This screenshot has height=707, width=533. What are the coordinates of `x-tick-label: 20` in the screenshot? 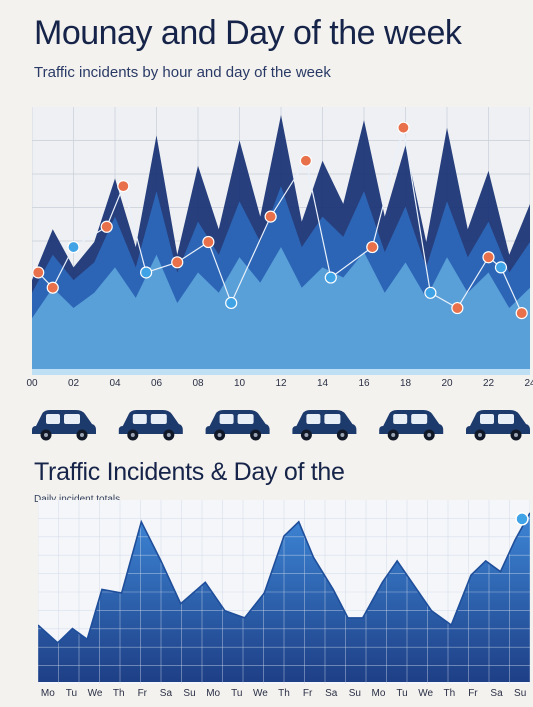 It's located at (447, 383).